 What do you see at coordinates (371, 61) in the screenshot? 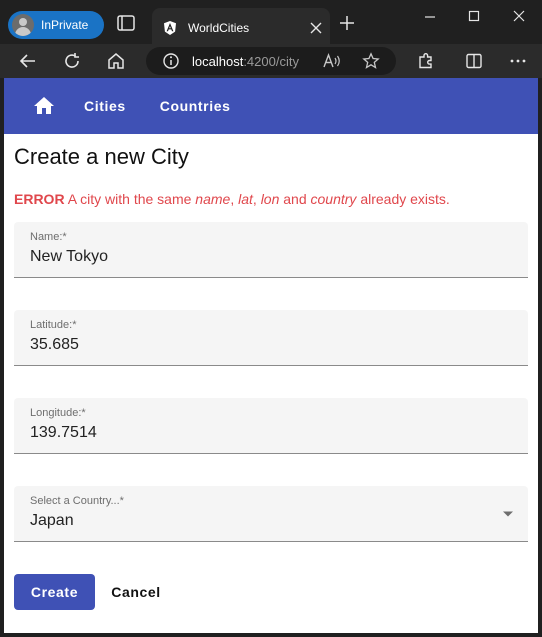
I see `star-icon` at bounding box center [371, 61].